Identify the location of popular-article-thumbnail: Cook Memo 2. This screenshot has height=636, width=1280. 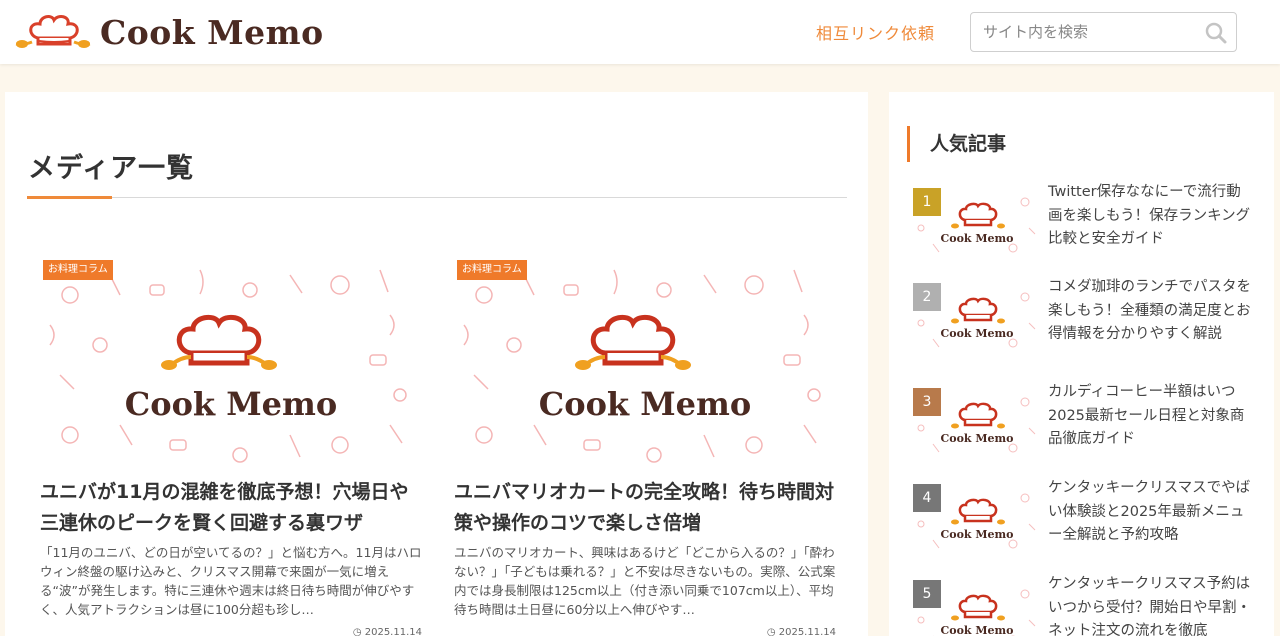
(977, 319).